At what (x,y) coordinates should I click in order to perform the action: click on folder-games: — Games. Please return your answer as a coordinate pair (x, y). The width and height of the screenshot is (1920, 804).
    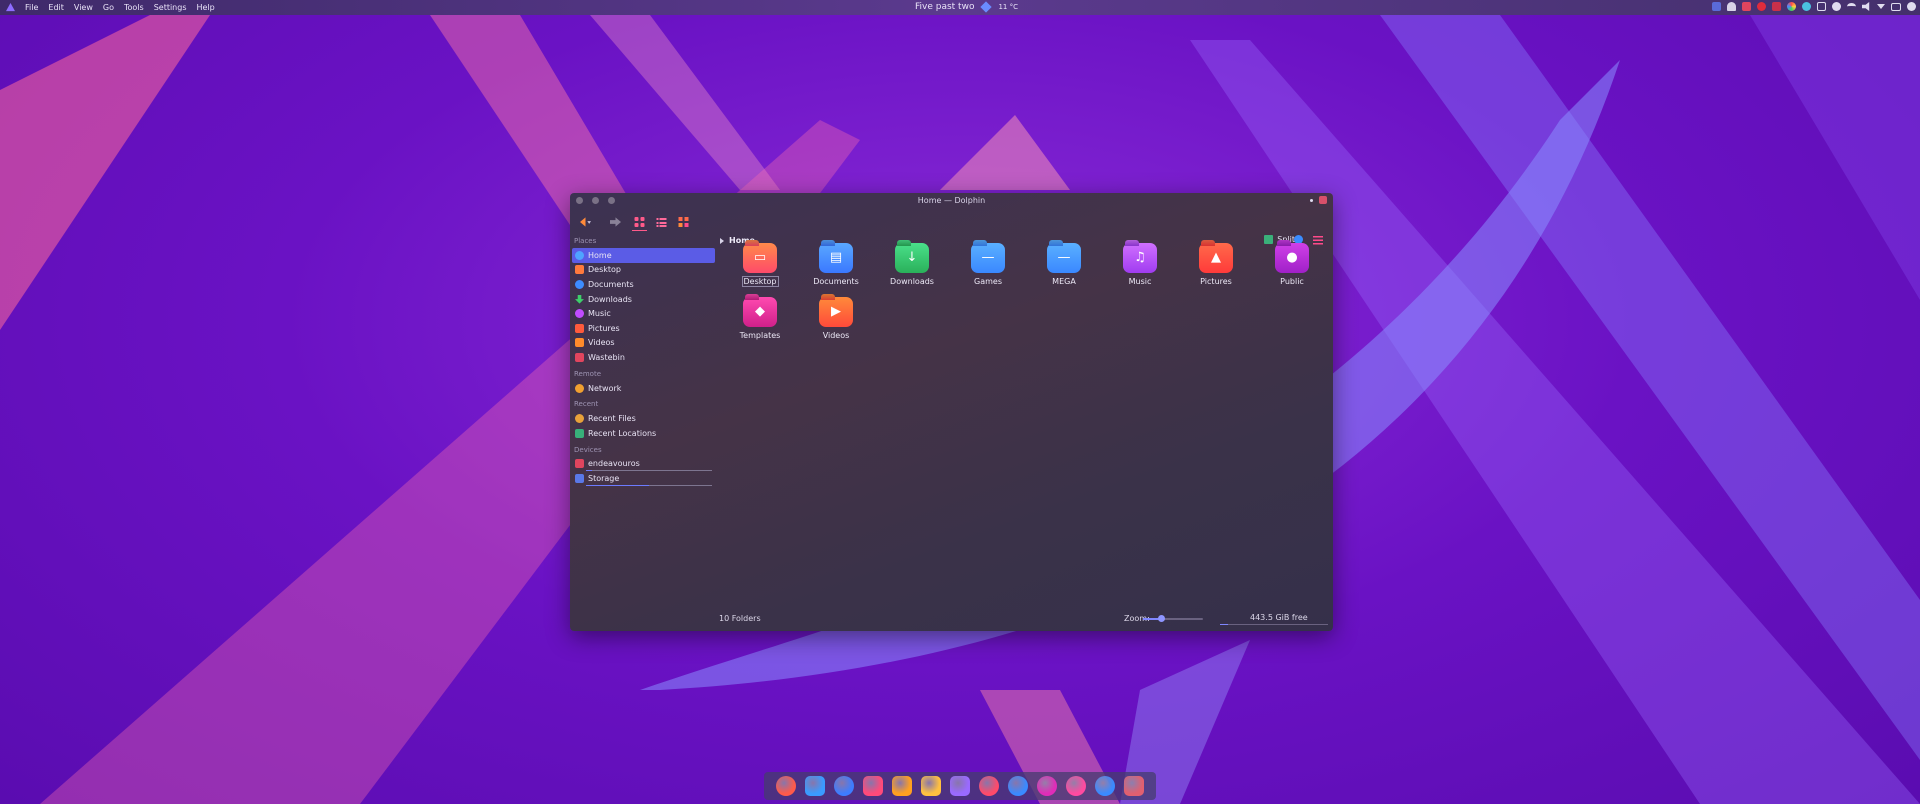
    Looking at the image, I should click on (988, 264).